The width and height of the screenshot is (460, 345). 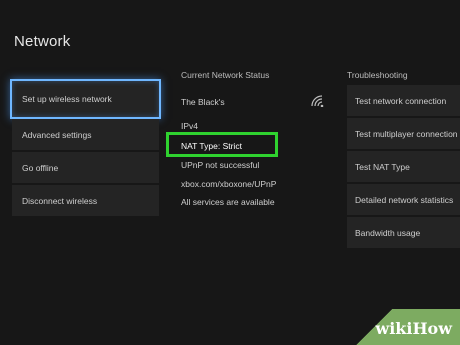 What do you see at coordinates (60, 200) in the screenshot?
I see `menu-item-label: Disconnect wireless` at bounding box center [60, 200].